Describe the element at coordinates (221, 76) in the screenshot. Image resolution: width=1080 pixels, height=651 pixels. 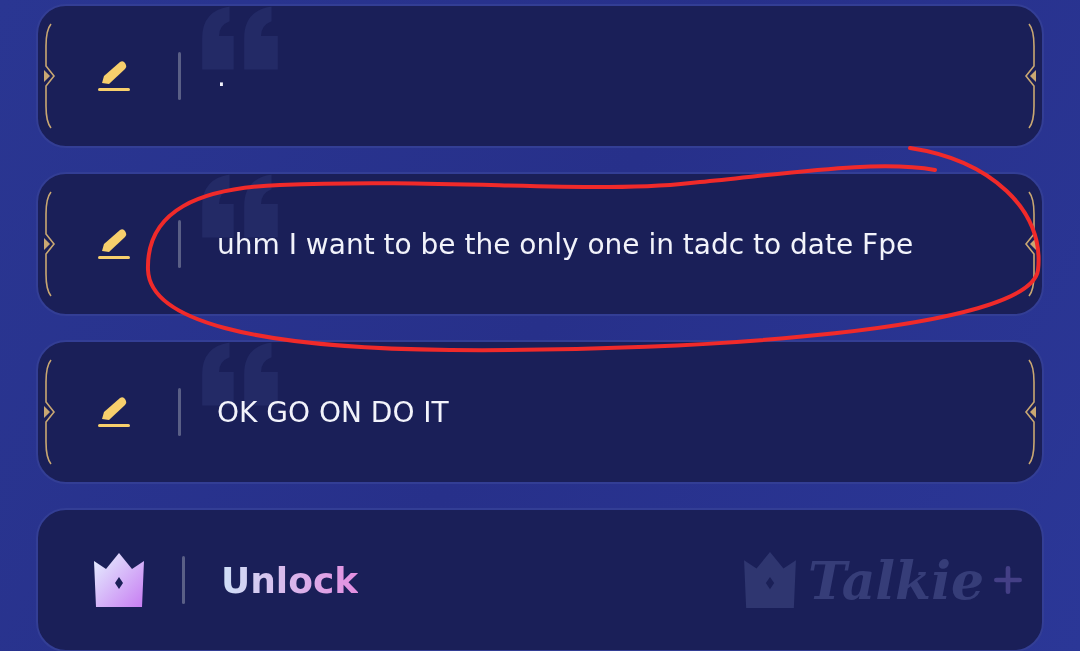
I see `message-text: .` at that location.